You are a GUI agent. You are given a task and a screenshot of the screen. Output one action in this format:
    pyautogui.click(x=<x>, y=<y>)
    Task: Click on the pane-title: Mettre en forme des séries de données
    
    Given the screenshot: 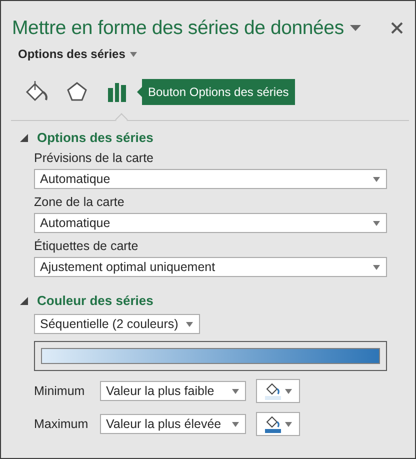 What is the action you would take?
    pyautogui.click(x=178, y=28)
    